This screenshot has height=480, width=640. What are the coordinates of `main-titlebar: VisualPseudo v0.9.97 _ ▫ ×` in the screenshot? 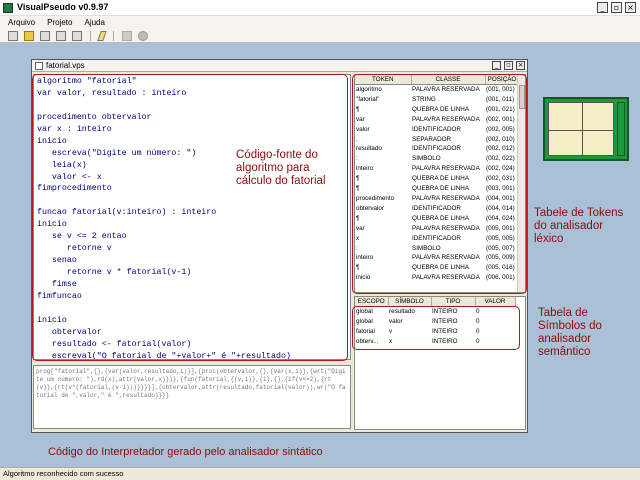 It's located at (320, 8).